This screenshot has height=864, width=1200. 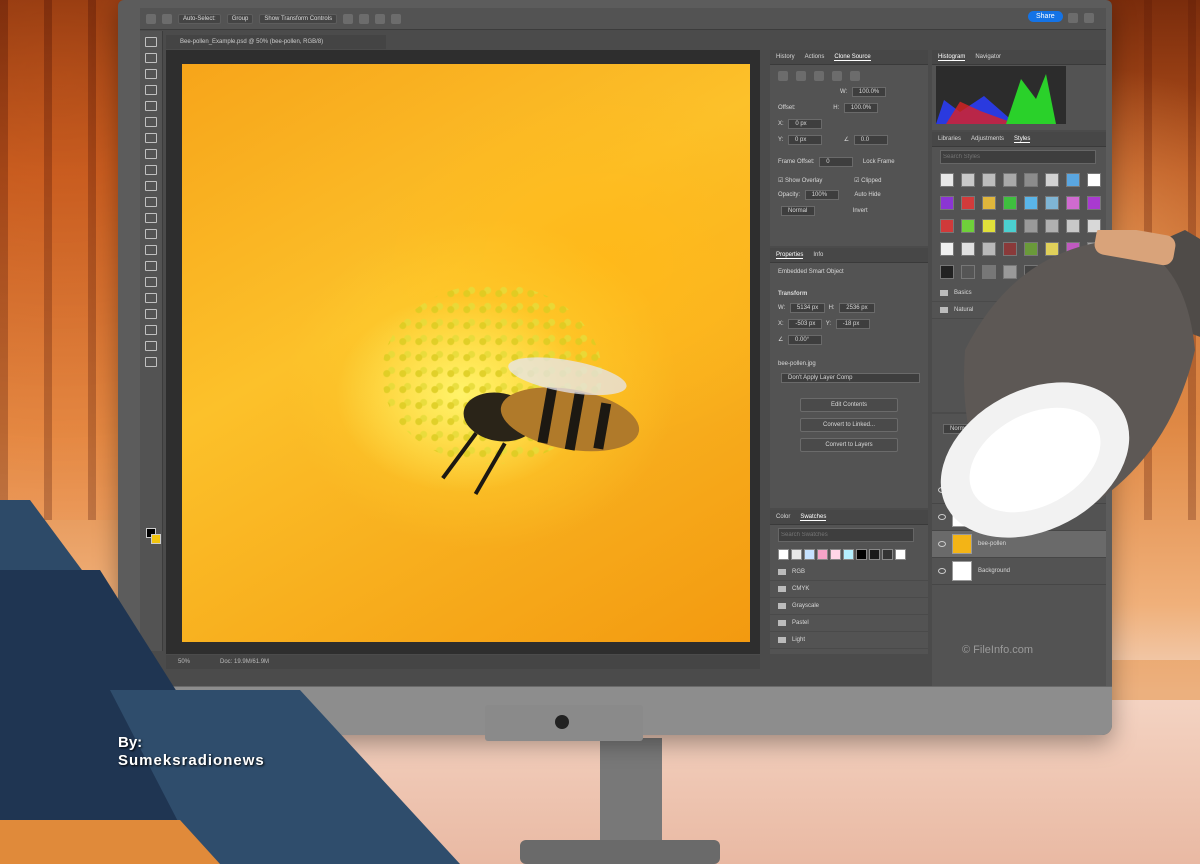 What do you see at coordinates (348, 18) in the screenshot?
I see `align-left-icon` at bounding box center [348, 18].